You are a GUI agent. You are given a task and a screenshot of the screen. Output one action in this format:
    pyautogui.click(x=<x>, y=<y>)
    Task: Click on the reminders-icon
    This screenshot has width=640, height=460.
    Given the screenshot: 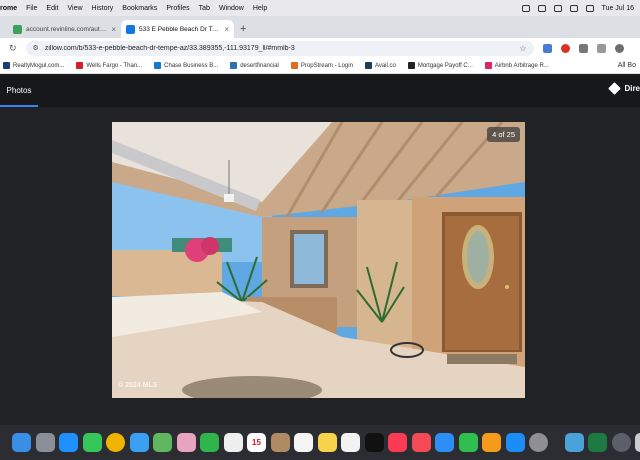 What is the action you would take?
    pyautogui.click(x=303, y=442)
    